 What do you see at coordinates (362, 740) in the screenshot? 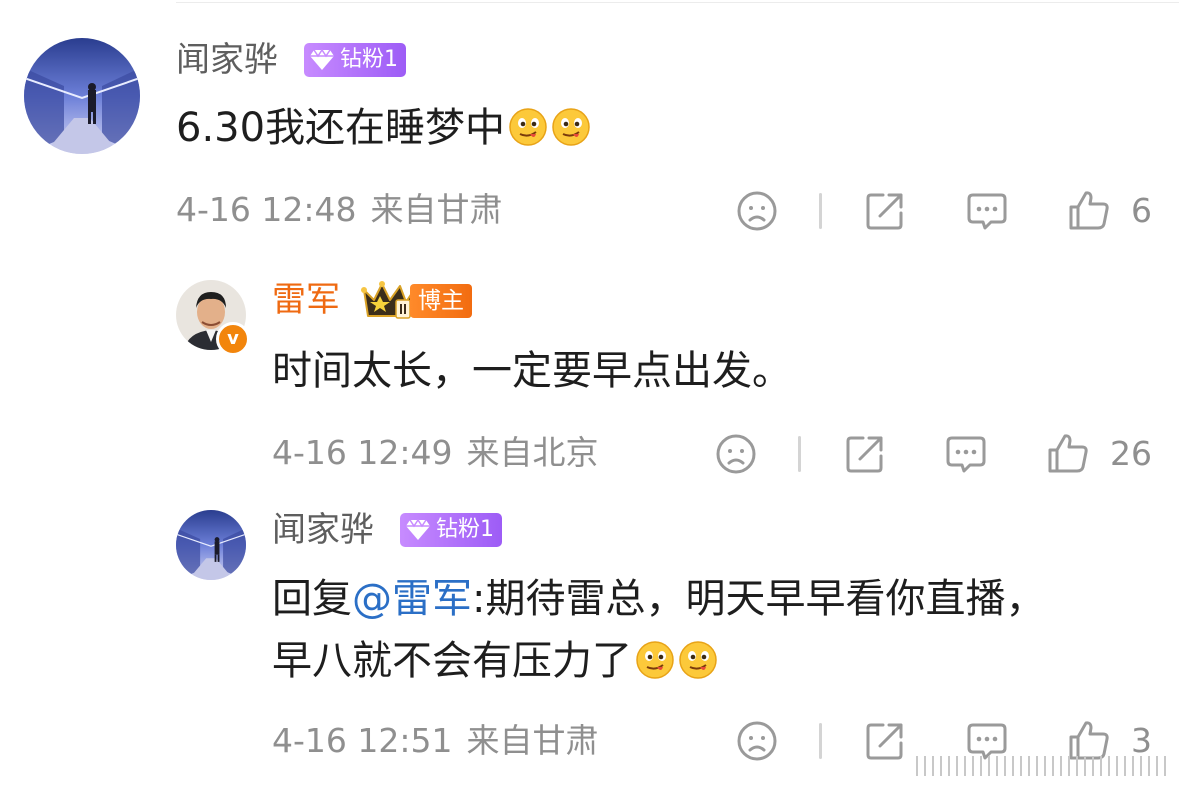
I see `timestamp: 4-16 12:51` at bounding box center [362, 740].